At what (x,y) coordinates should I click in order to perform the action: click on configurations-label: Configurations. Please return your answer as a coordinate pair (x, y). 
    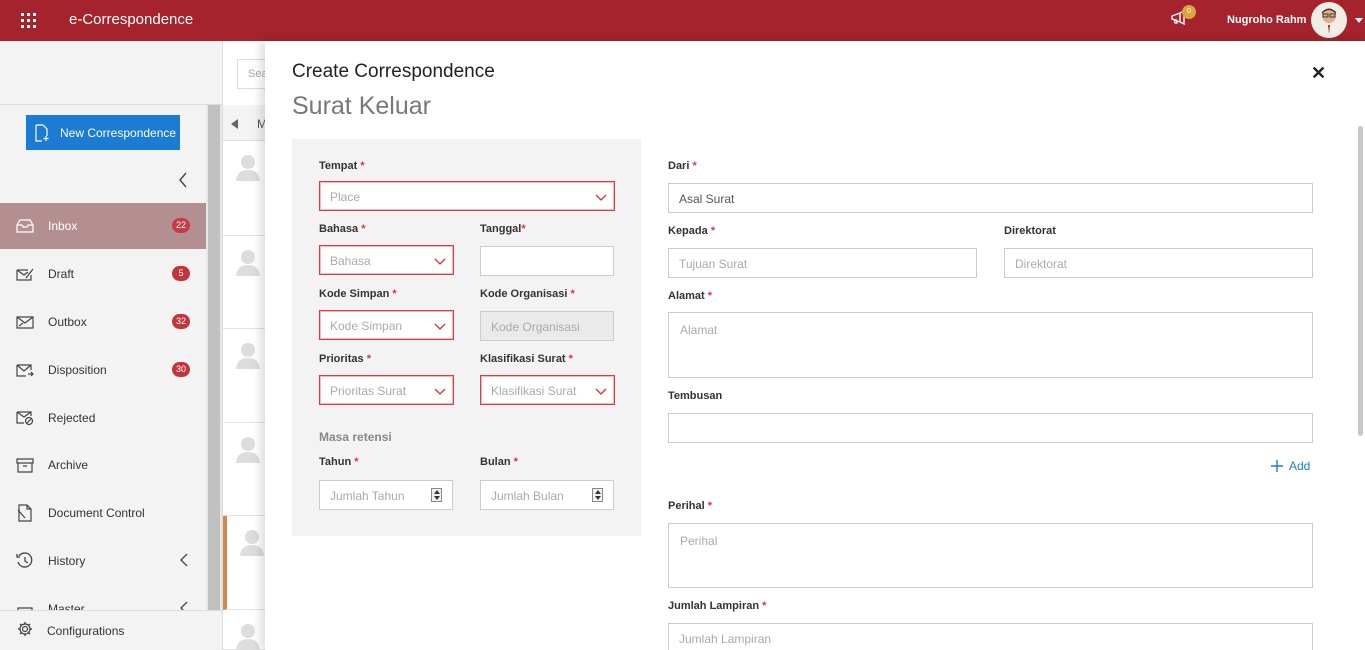
    Looking at the image, I should click on (86, 630).